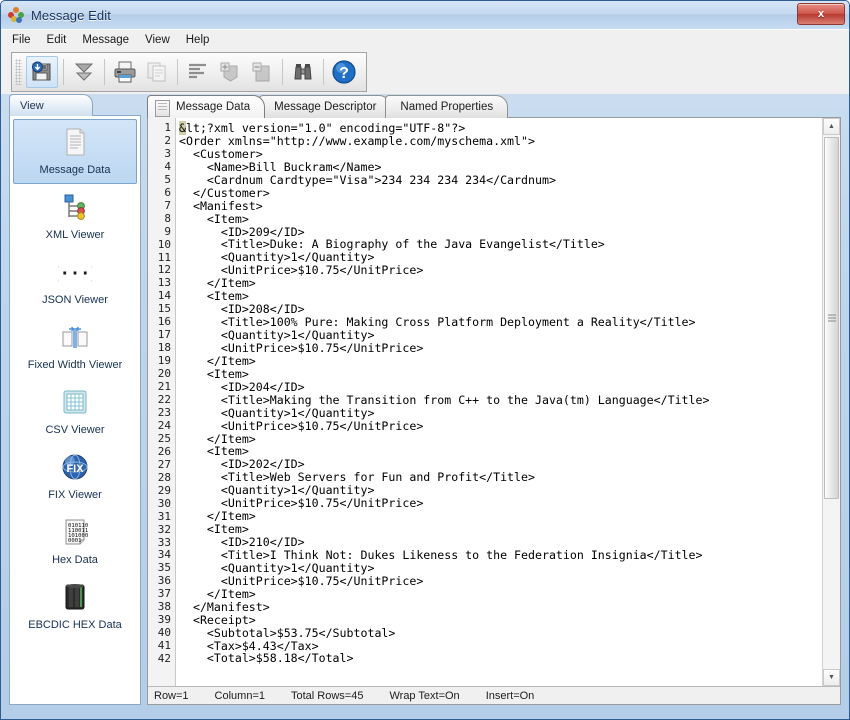  I want to click on menu-item-help: Help, so click(201, 40).